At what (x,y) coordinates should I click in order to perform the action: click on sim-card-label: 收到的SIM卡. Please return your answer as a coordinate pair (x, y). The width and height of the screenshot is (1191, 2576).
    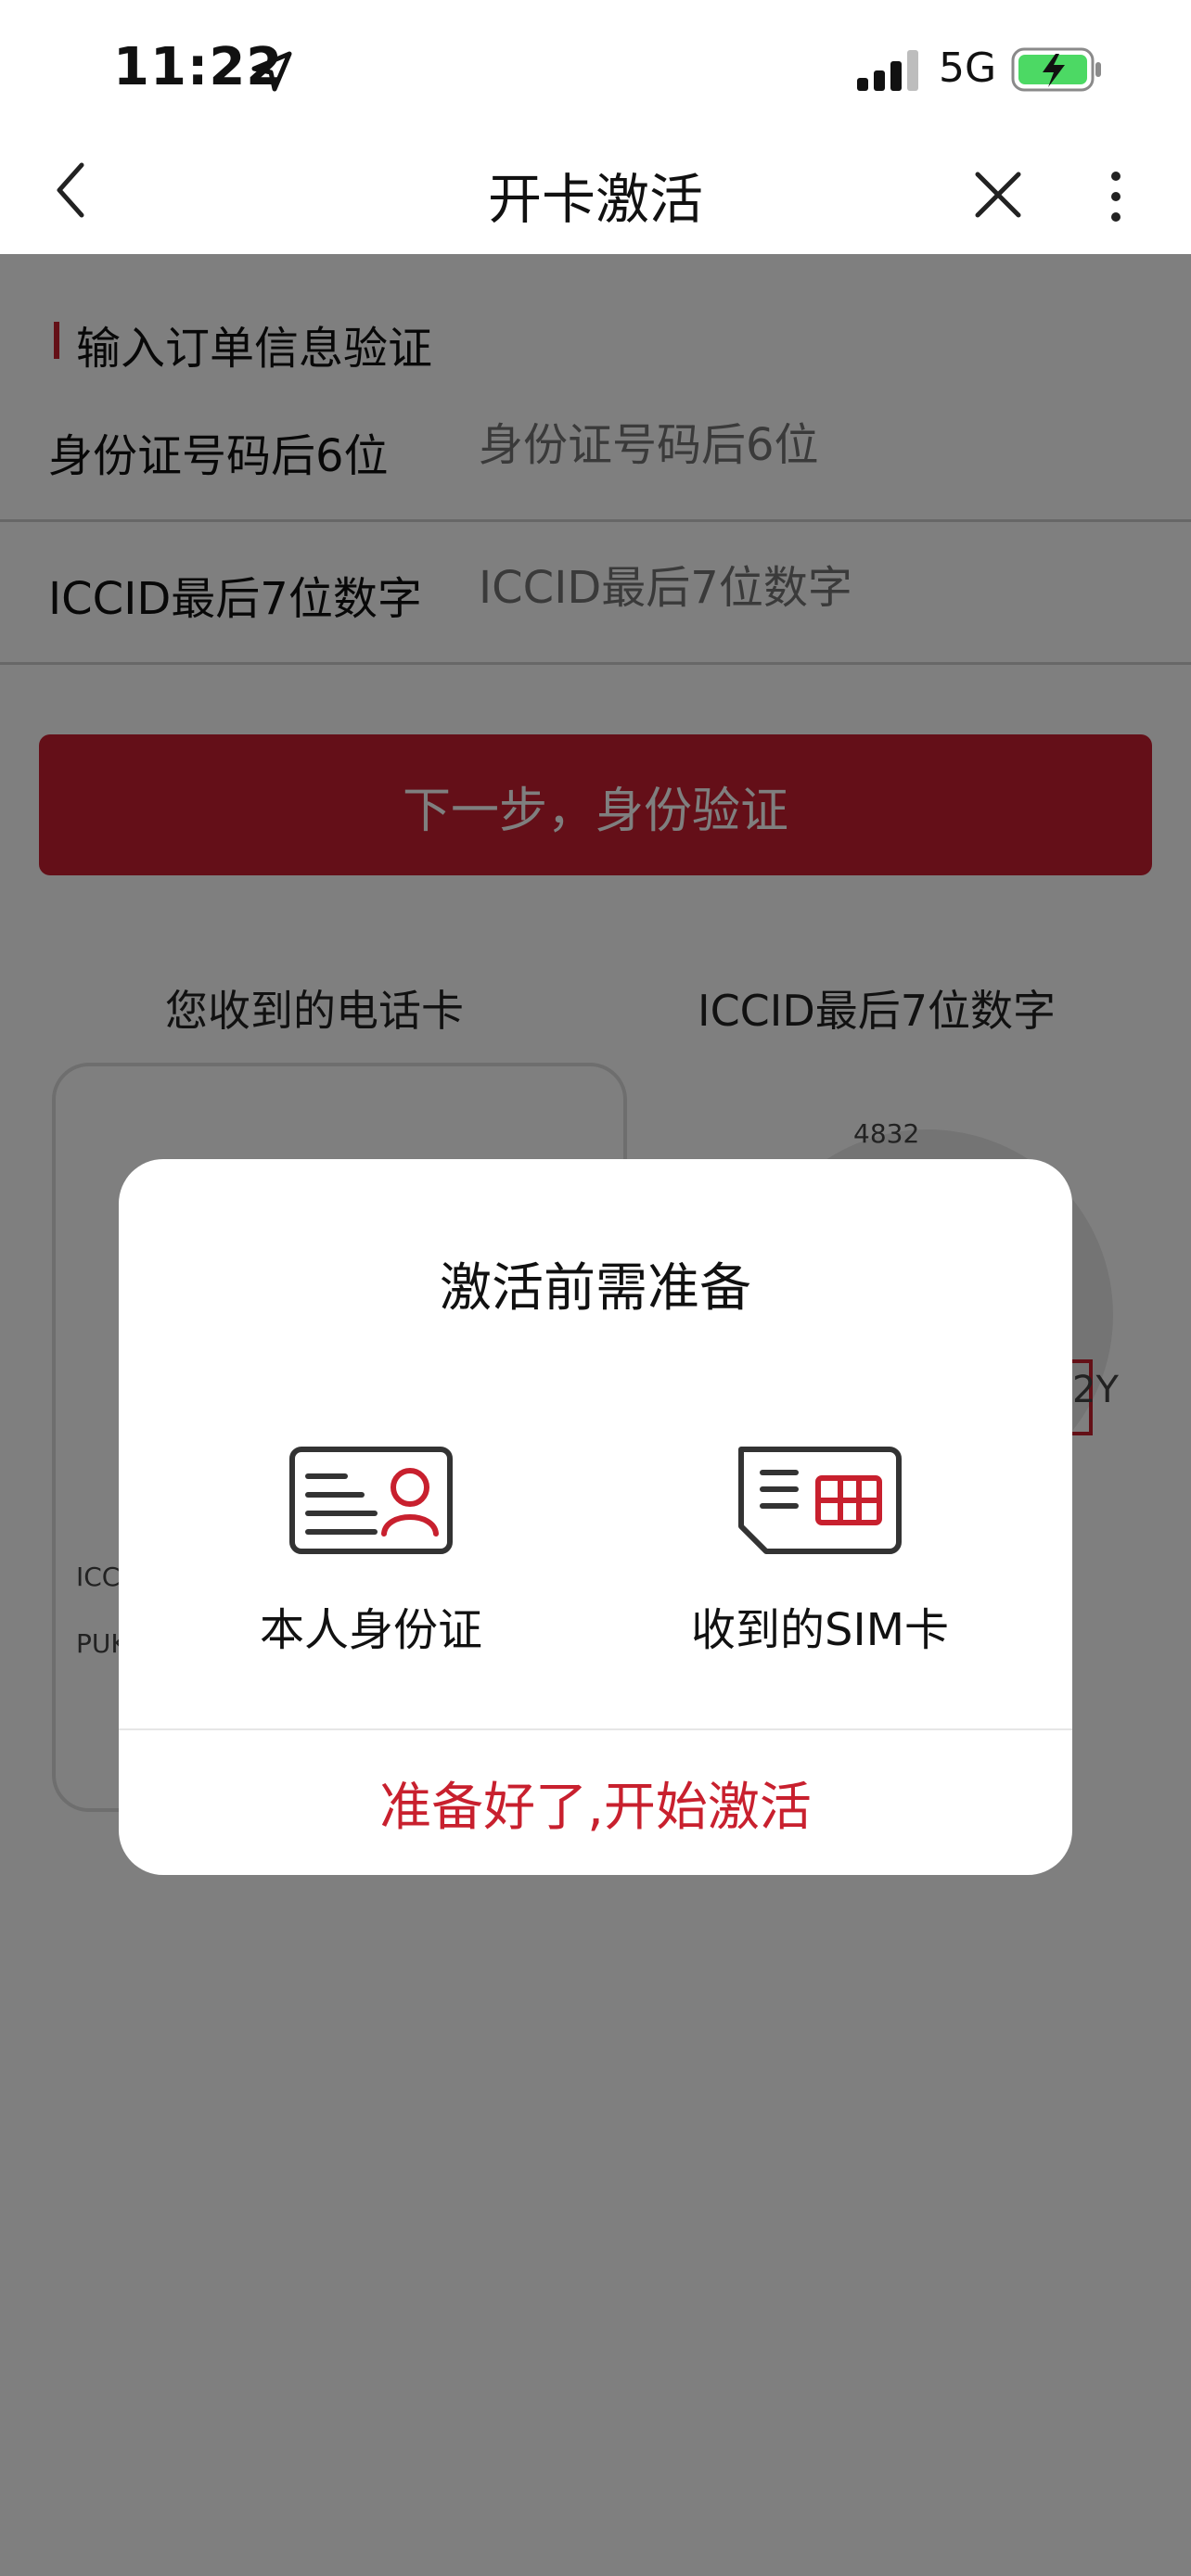
    Looking at the image, I should click on (820, 1630).